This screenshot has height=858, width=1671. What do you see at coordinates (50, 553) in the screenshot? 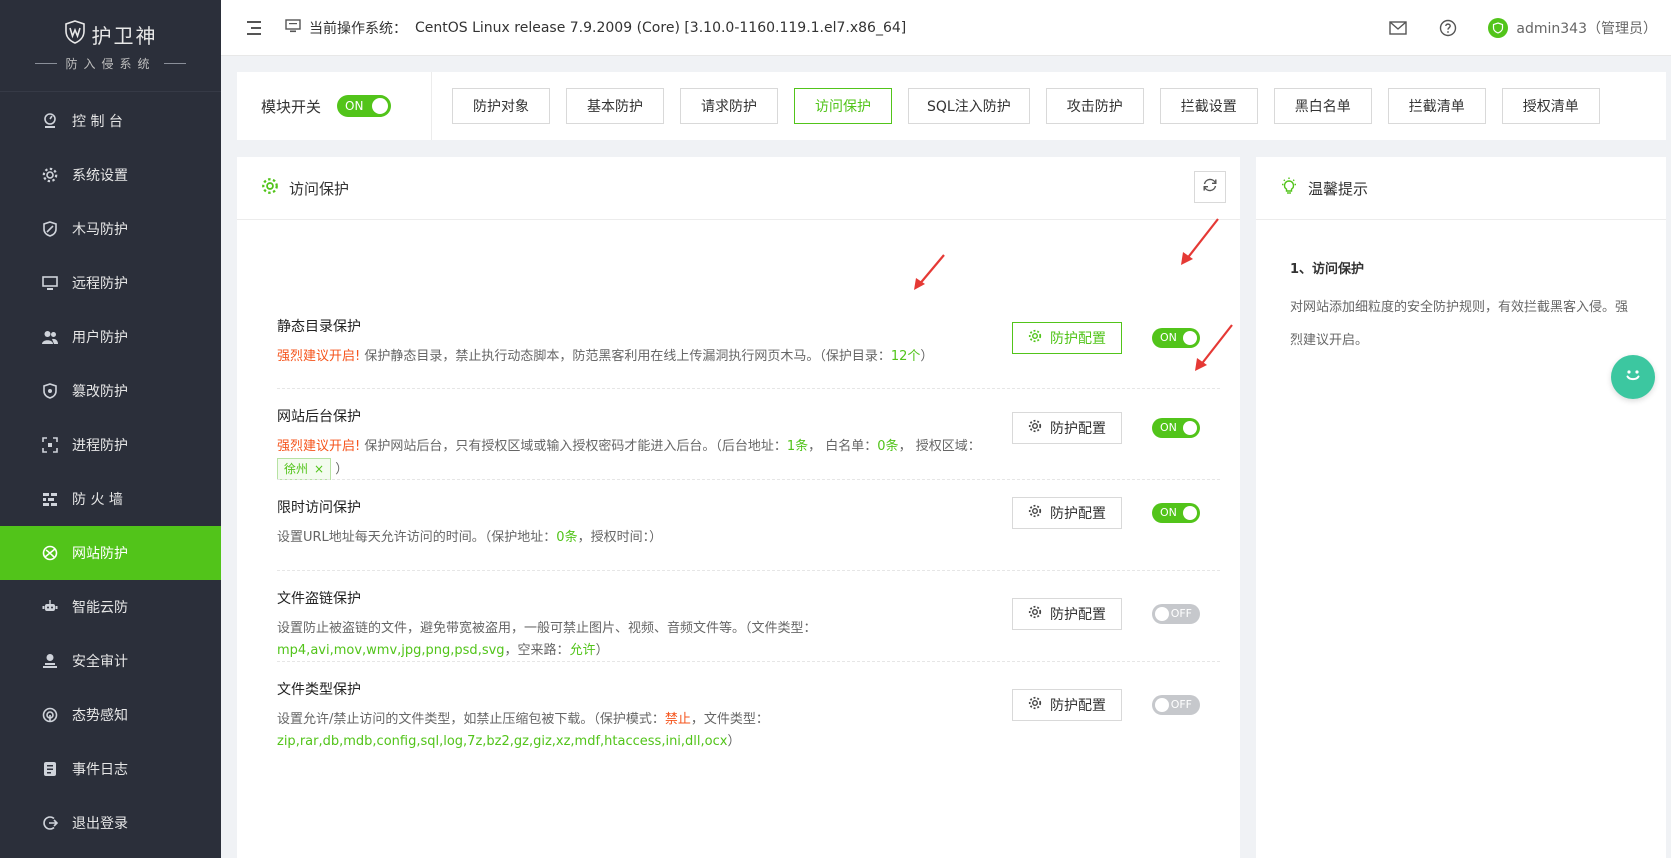
I see `globe-icon` at bounding box center [50, 553].